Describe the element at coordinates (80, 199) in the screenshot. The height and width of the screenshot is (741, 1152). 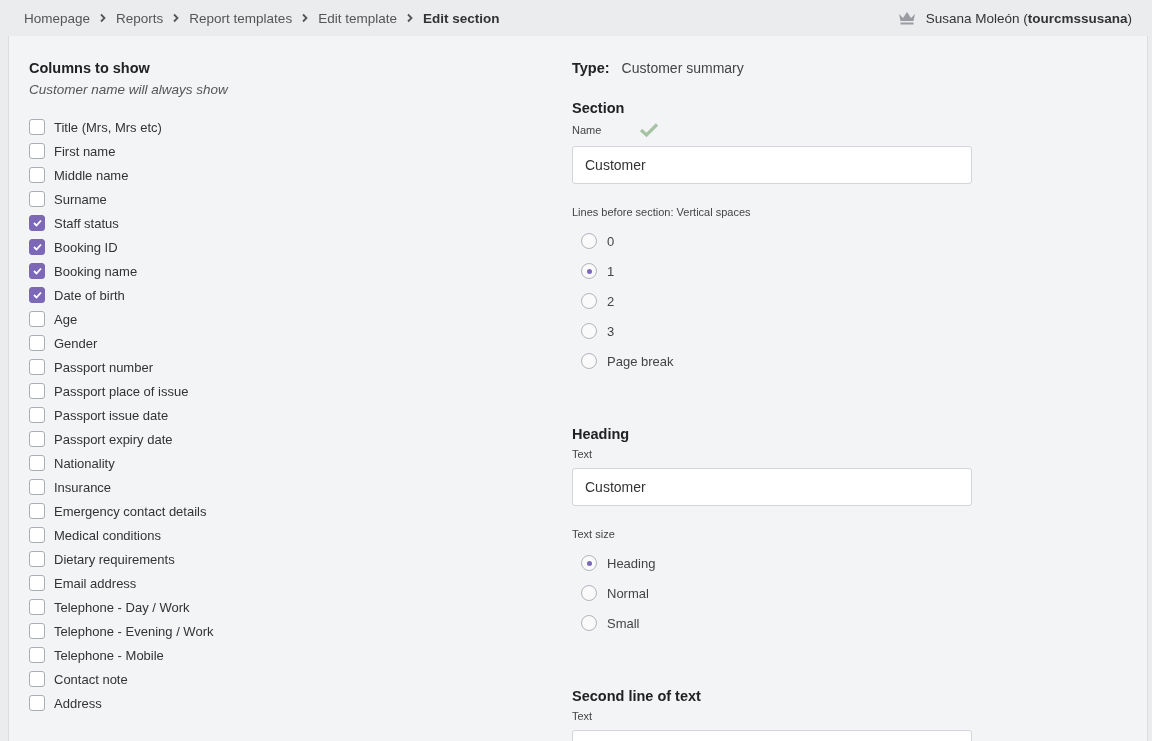
I see `checkbox-label: Surname` at that location.